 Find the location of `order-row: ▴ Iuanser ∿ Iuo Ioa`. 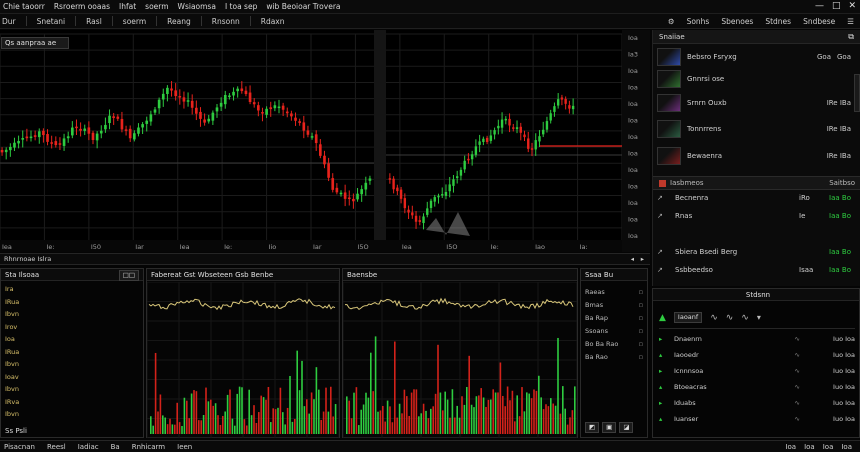

order-row: ▴ Iuanser ∿ Iuo Ioa is located at coordinates (757, 419).